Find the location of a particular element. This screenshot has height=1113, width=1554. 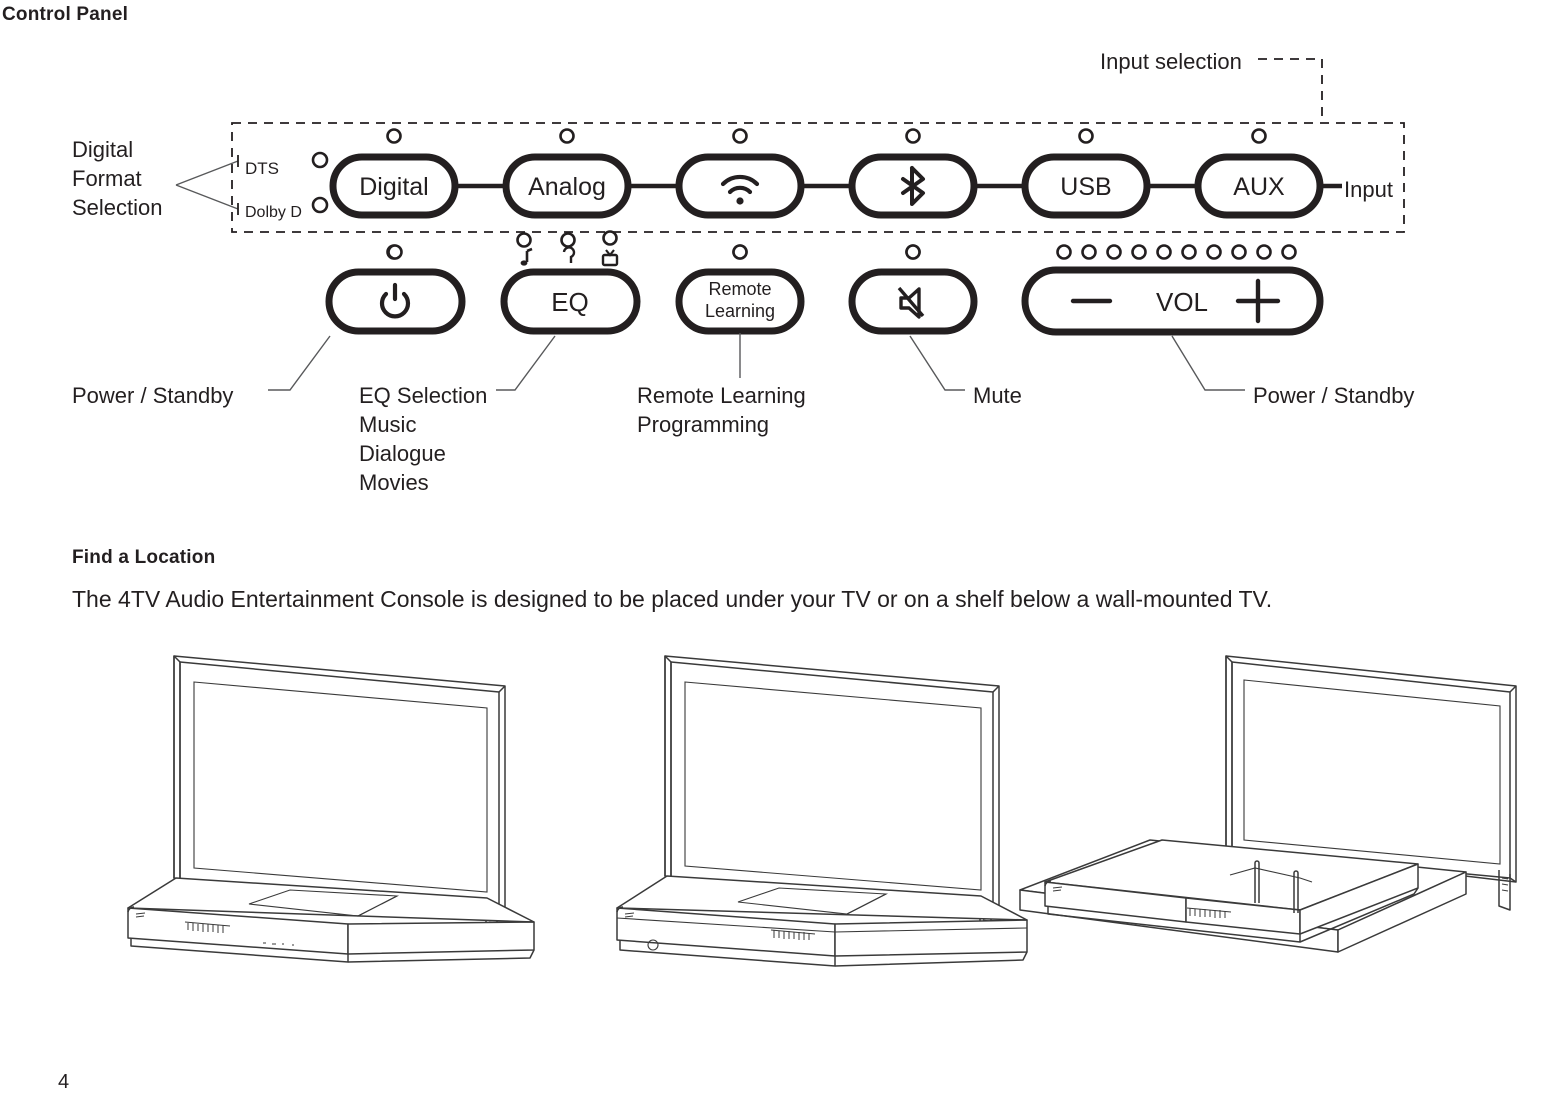

input-selection-label: Input selection is located at coordinates (1171, 61).